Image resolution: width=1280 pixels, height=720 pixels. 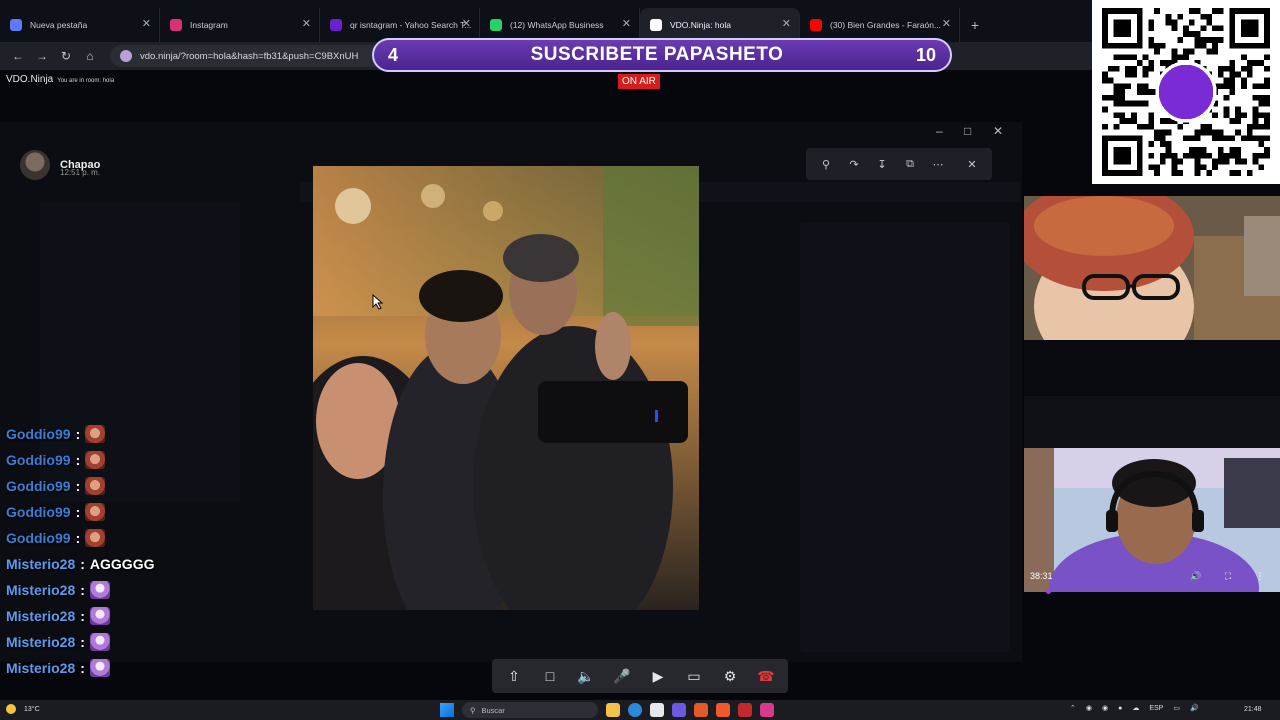 I want to click on weather-icon, so click(x=11, y=709).